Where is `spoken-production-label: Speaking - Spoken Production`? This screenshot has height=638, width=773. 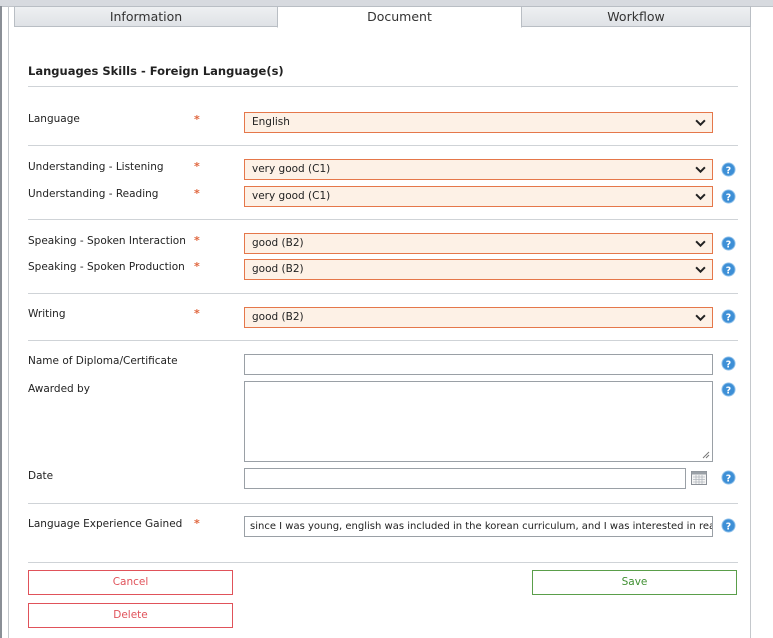 spoken-production-label: Speaking - Spoken Production is located at coordinates (106, 267).